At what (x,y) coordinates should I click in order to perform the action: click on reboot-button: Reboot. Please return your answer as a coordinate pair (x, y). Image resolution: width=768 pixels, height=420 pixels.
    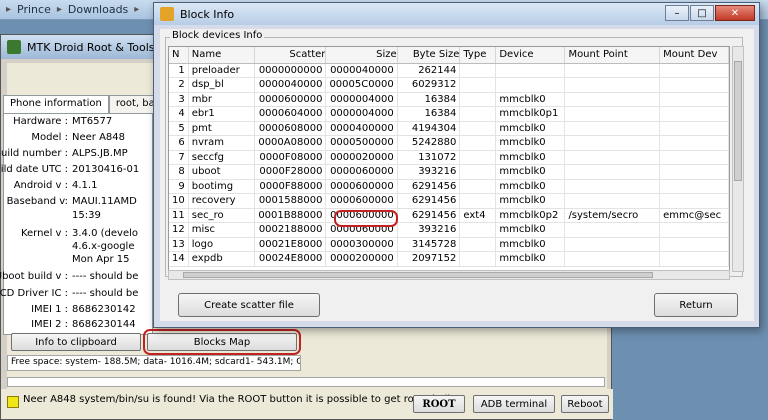
    Looking at the image, I should click on (585, 404).